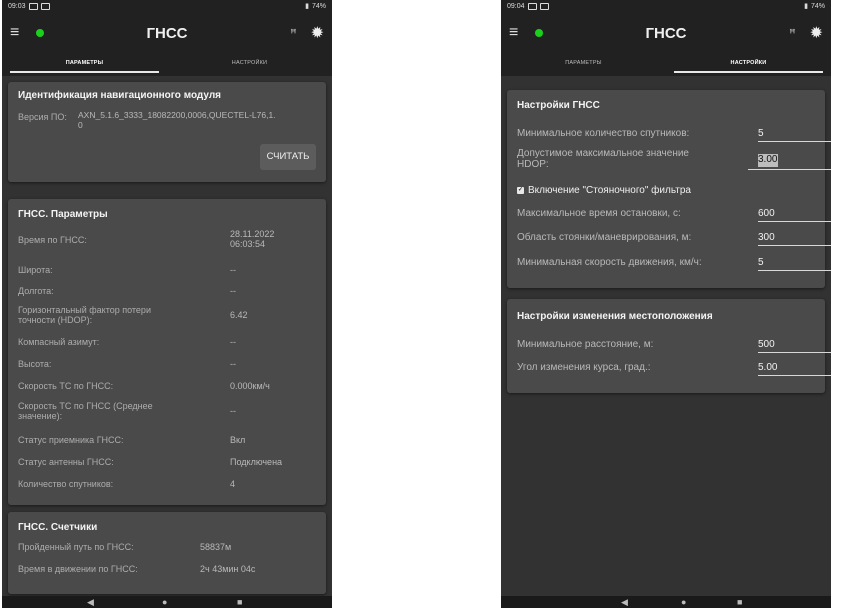  What do you see at coordinates (520, 190) in the screenshot?
I see `checkbox-checked-icon: ✓` at bounding box center [520, 190].